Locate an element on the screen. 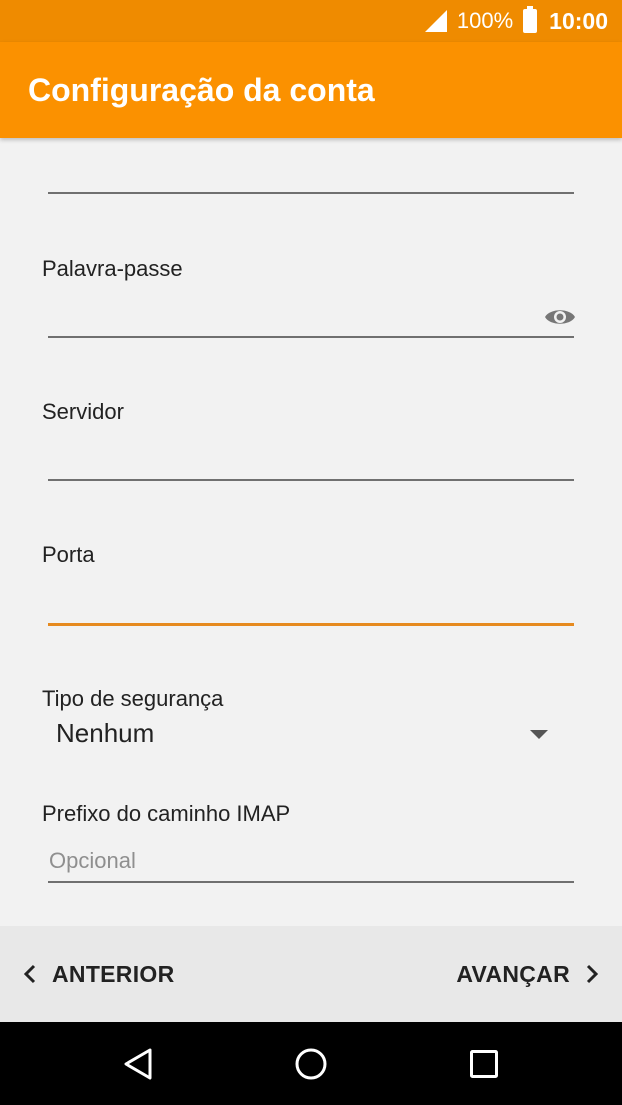 The height and width of the screenshot is (1105, 622). signal-icon is located at coordinates (435, 21).